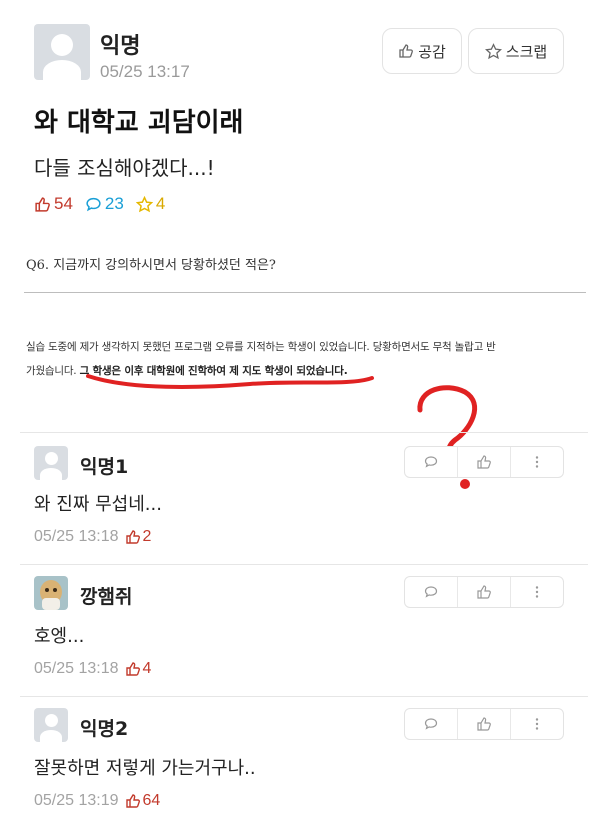  I want to click on comment-meta: 05/25 13:19 64, so click(97, 801).